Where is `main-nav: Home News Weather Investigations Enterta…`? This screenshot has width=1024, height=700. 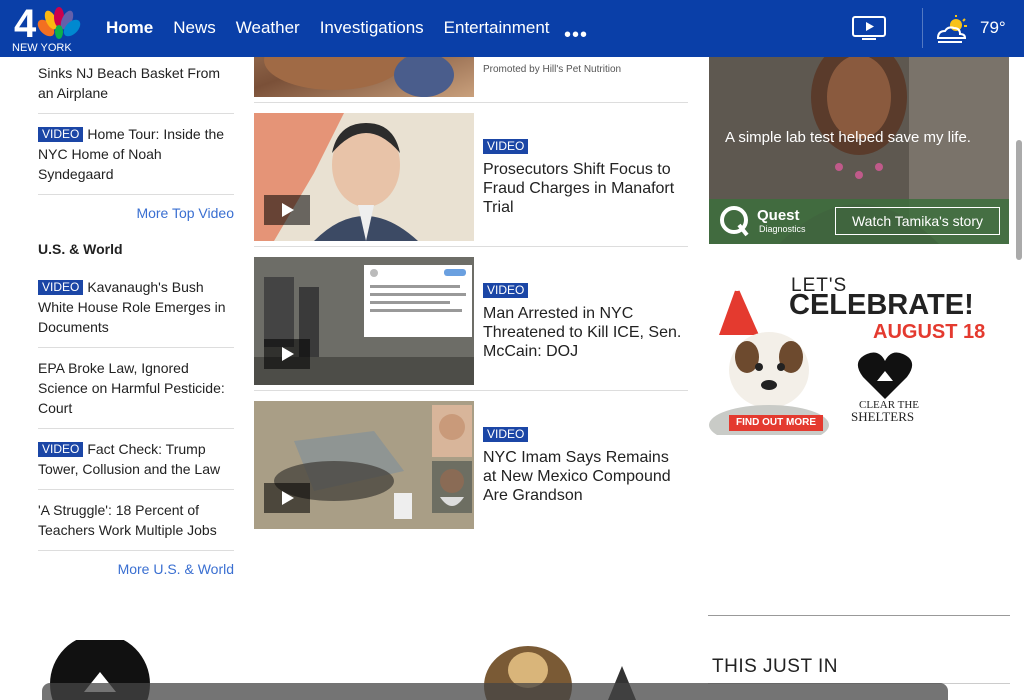 main-nav: Home News Weather Investigations Enterta… is located at coordinates (328, 28).